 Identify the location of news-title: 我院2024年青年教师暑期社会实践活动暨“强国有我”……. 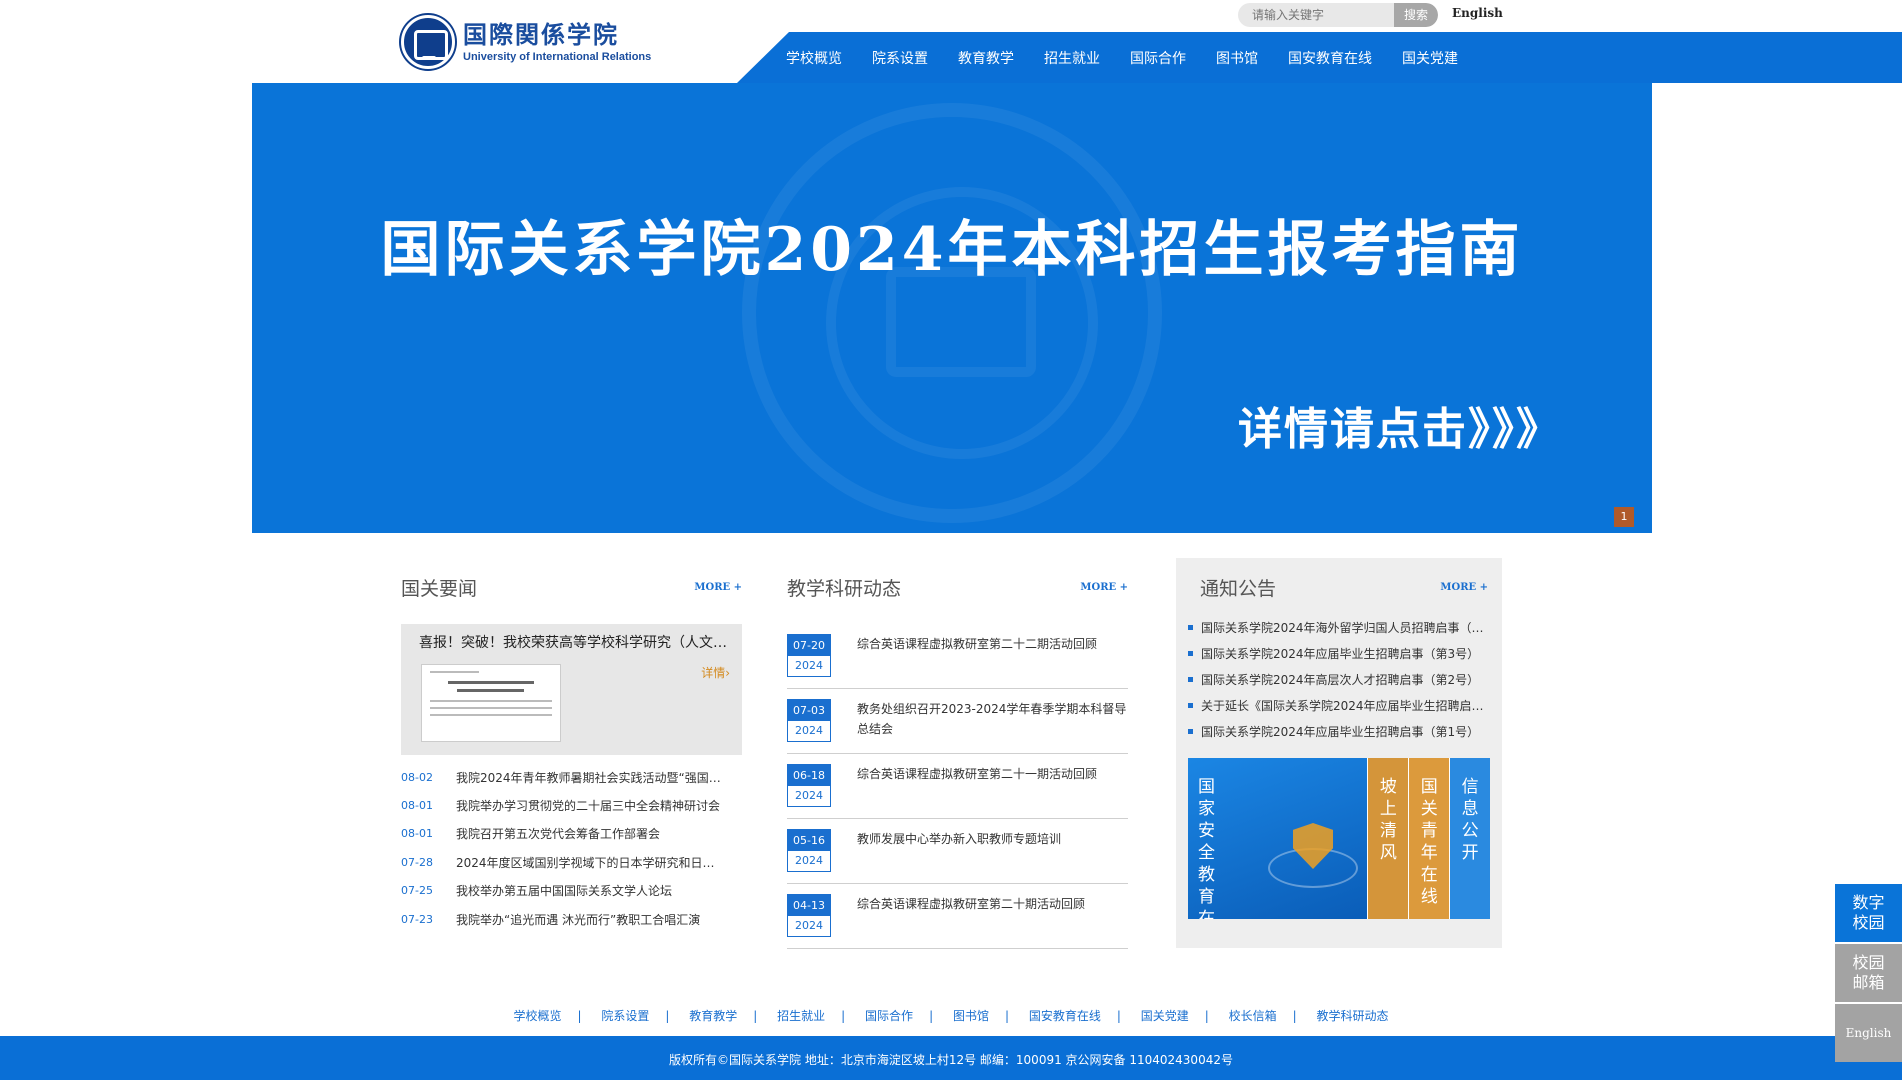
(591, 777).